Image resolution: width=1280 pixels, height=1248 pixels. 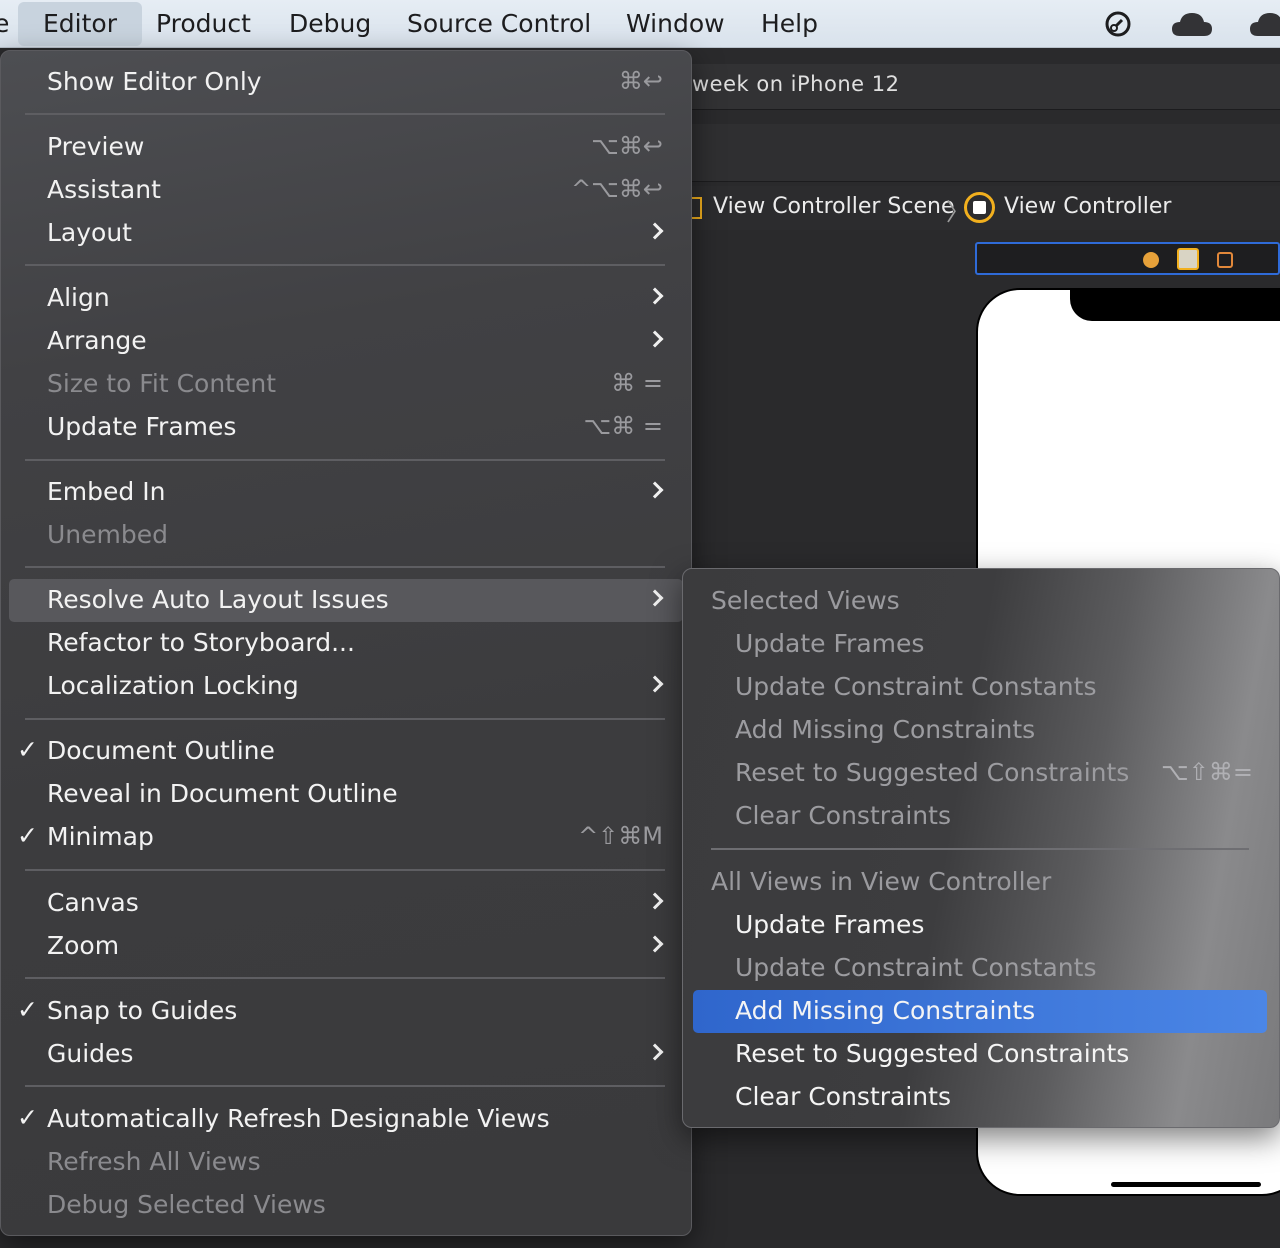 What do you see at coordinates (617, 189) in the screenshot?
I see `shortcut-label: ^⌥⌘↩` at bounding box center [617, 189].